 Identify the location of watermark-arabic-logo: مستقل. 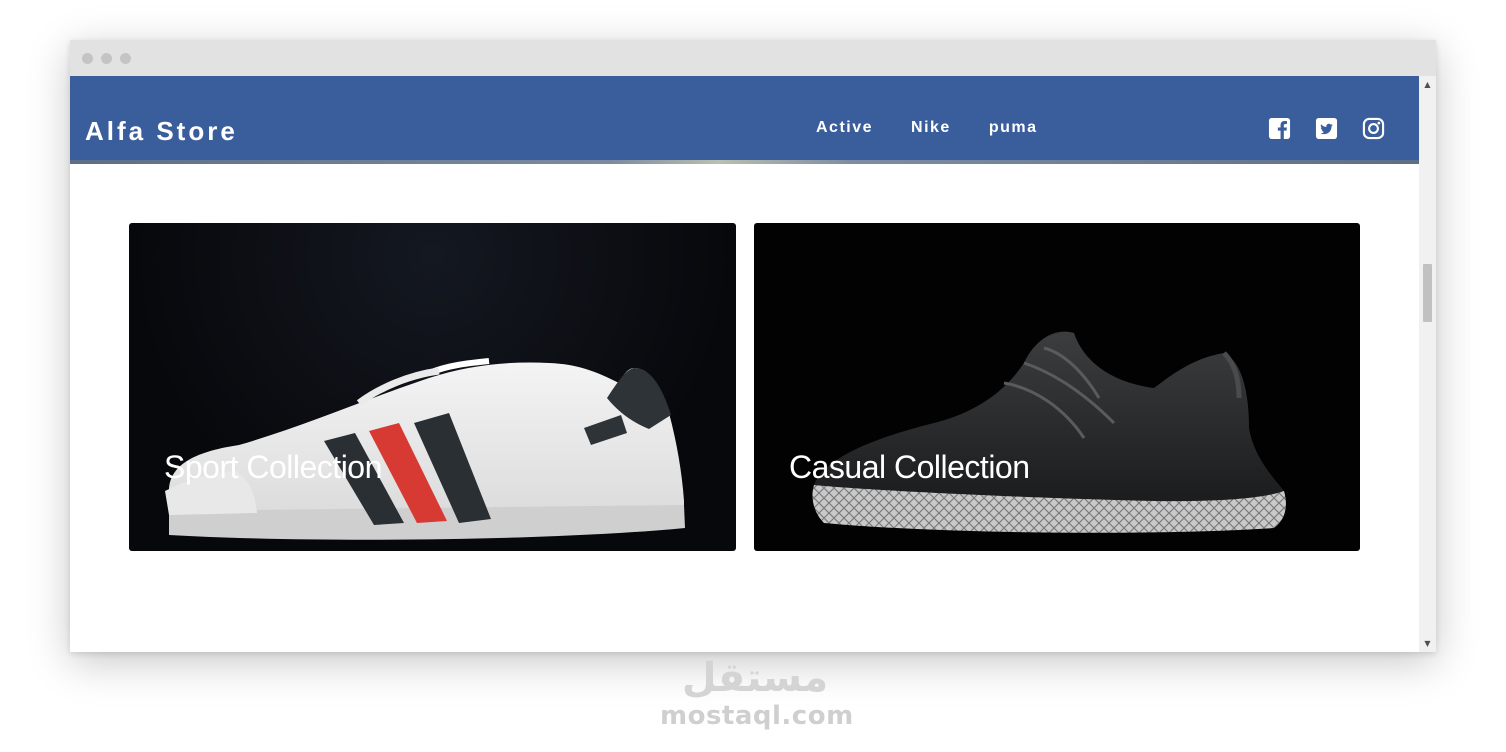
(755, 678).